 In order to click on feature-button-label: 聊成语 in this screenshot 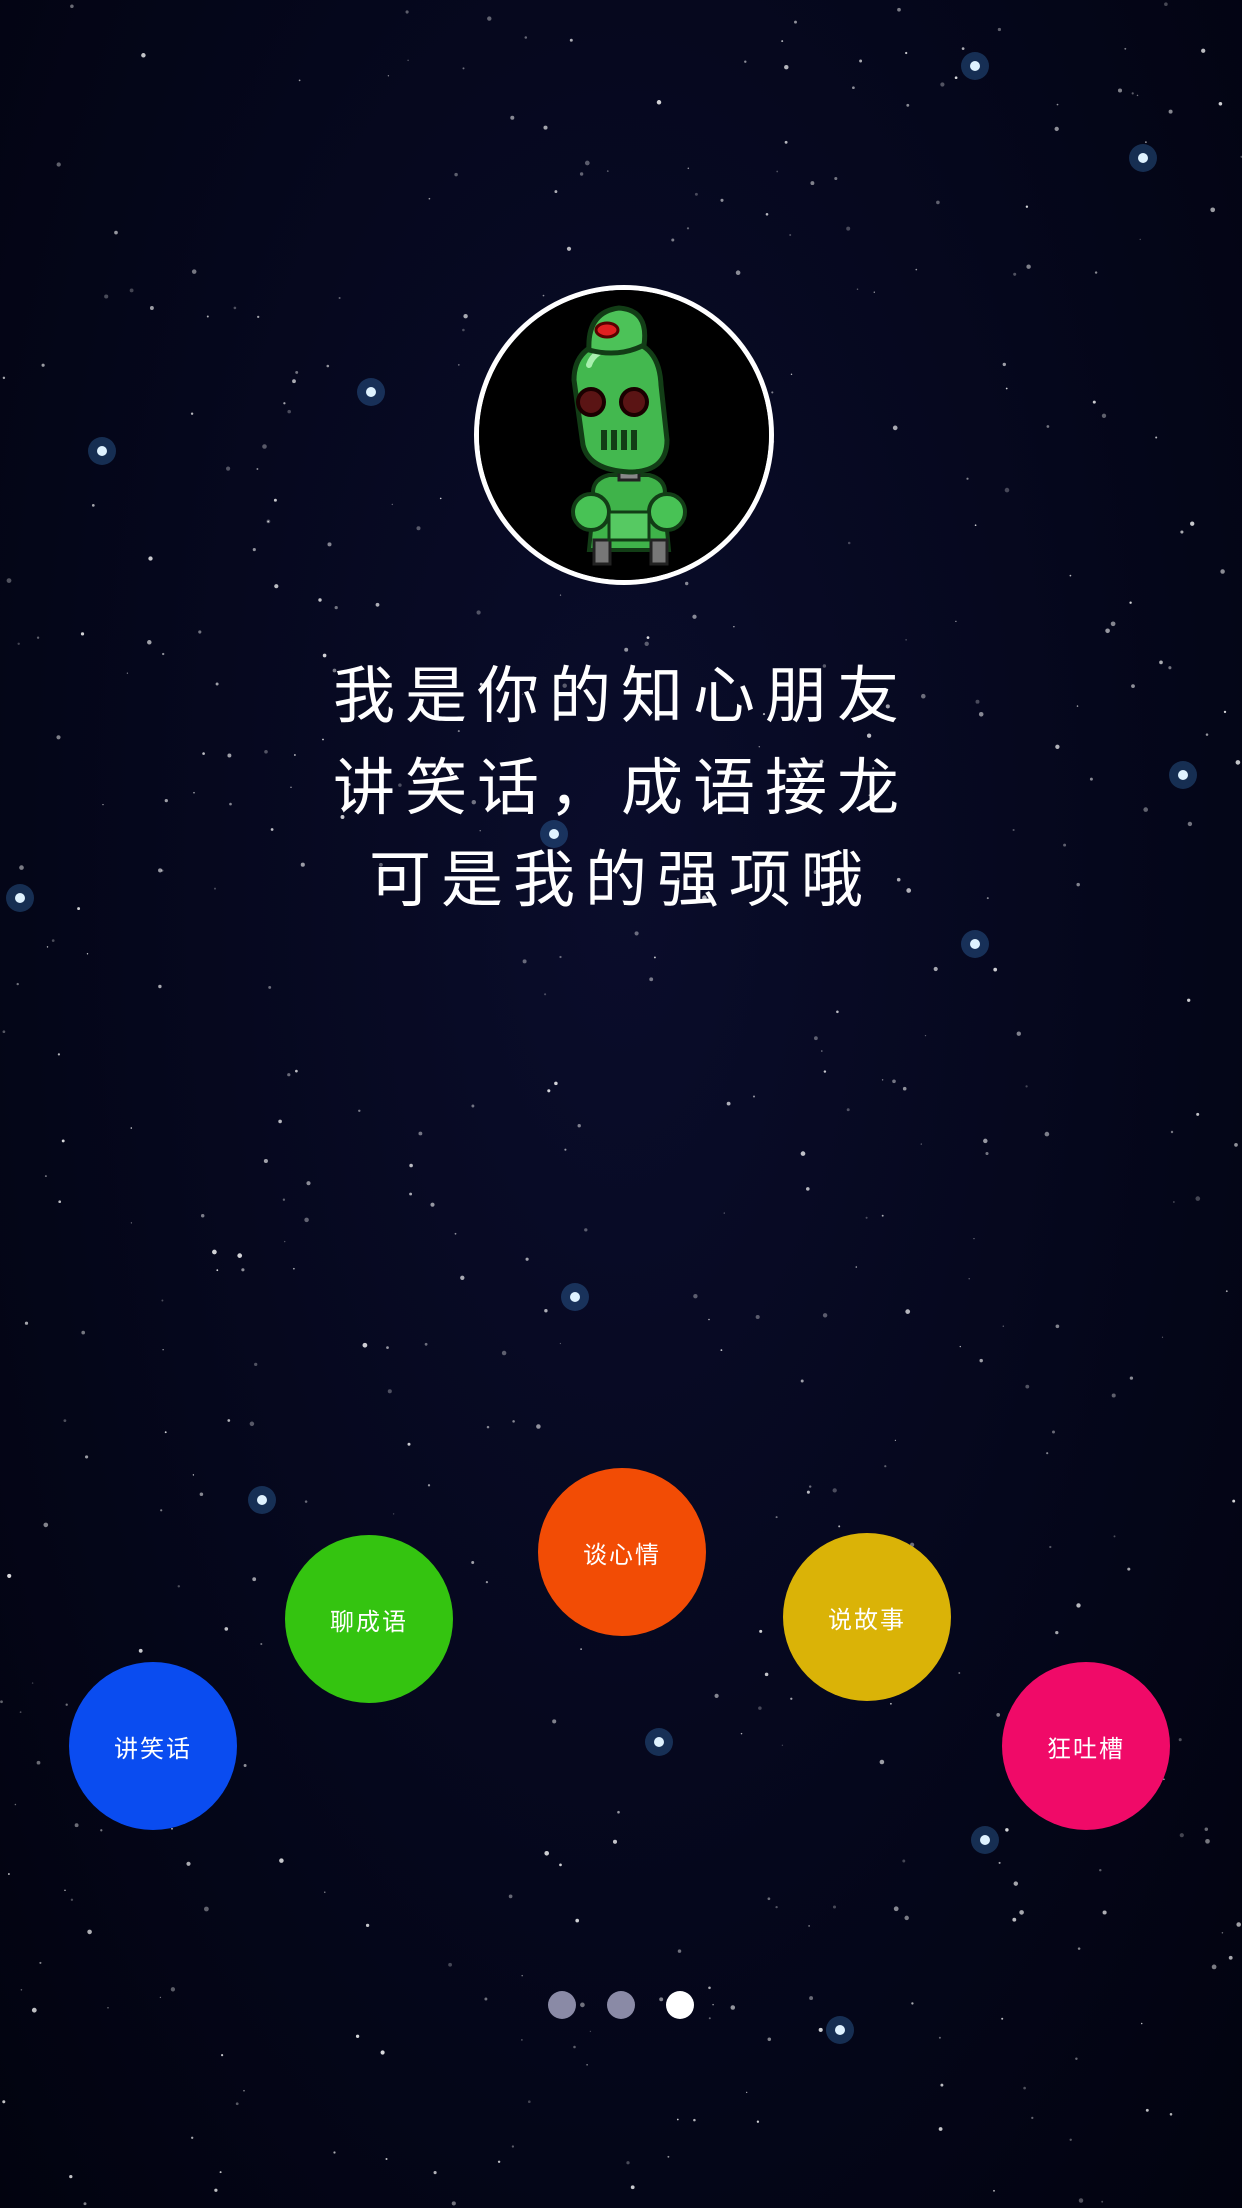, I will do `click(369, 1621)`.